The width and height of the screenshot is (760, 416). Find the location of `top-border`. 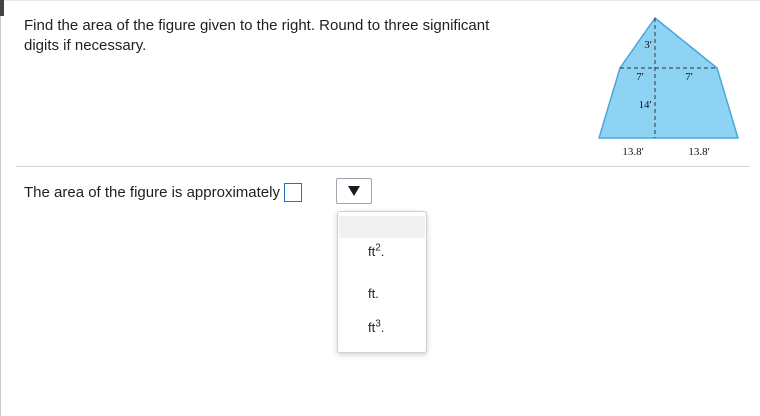

top-border is located at coordinates (380, 0).